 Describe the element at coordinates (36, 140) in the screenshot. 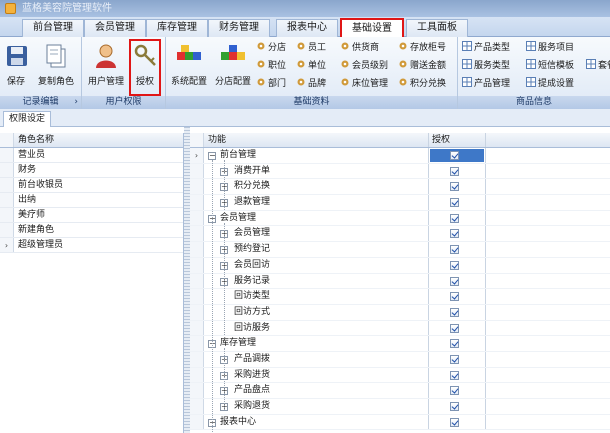

I see `role-name-column-header: 角色名称` at that location.